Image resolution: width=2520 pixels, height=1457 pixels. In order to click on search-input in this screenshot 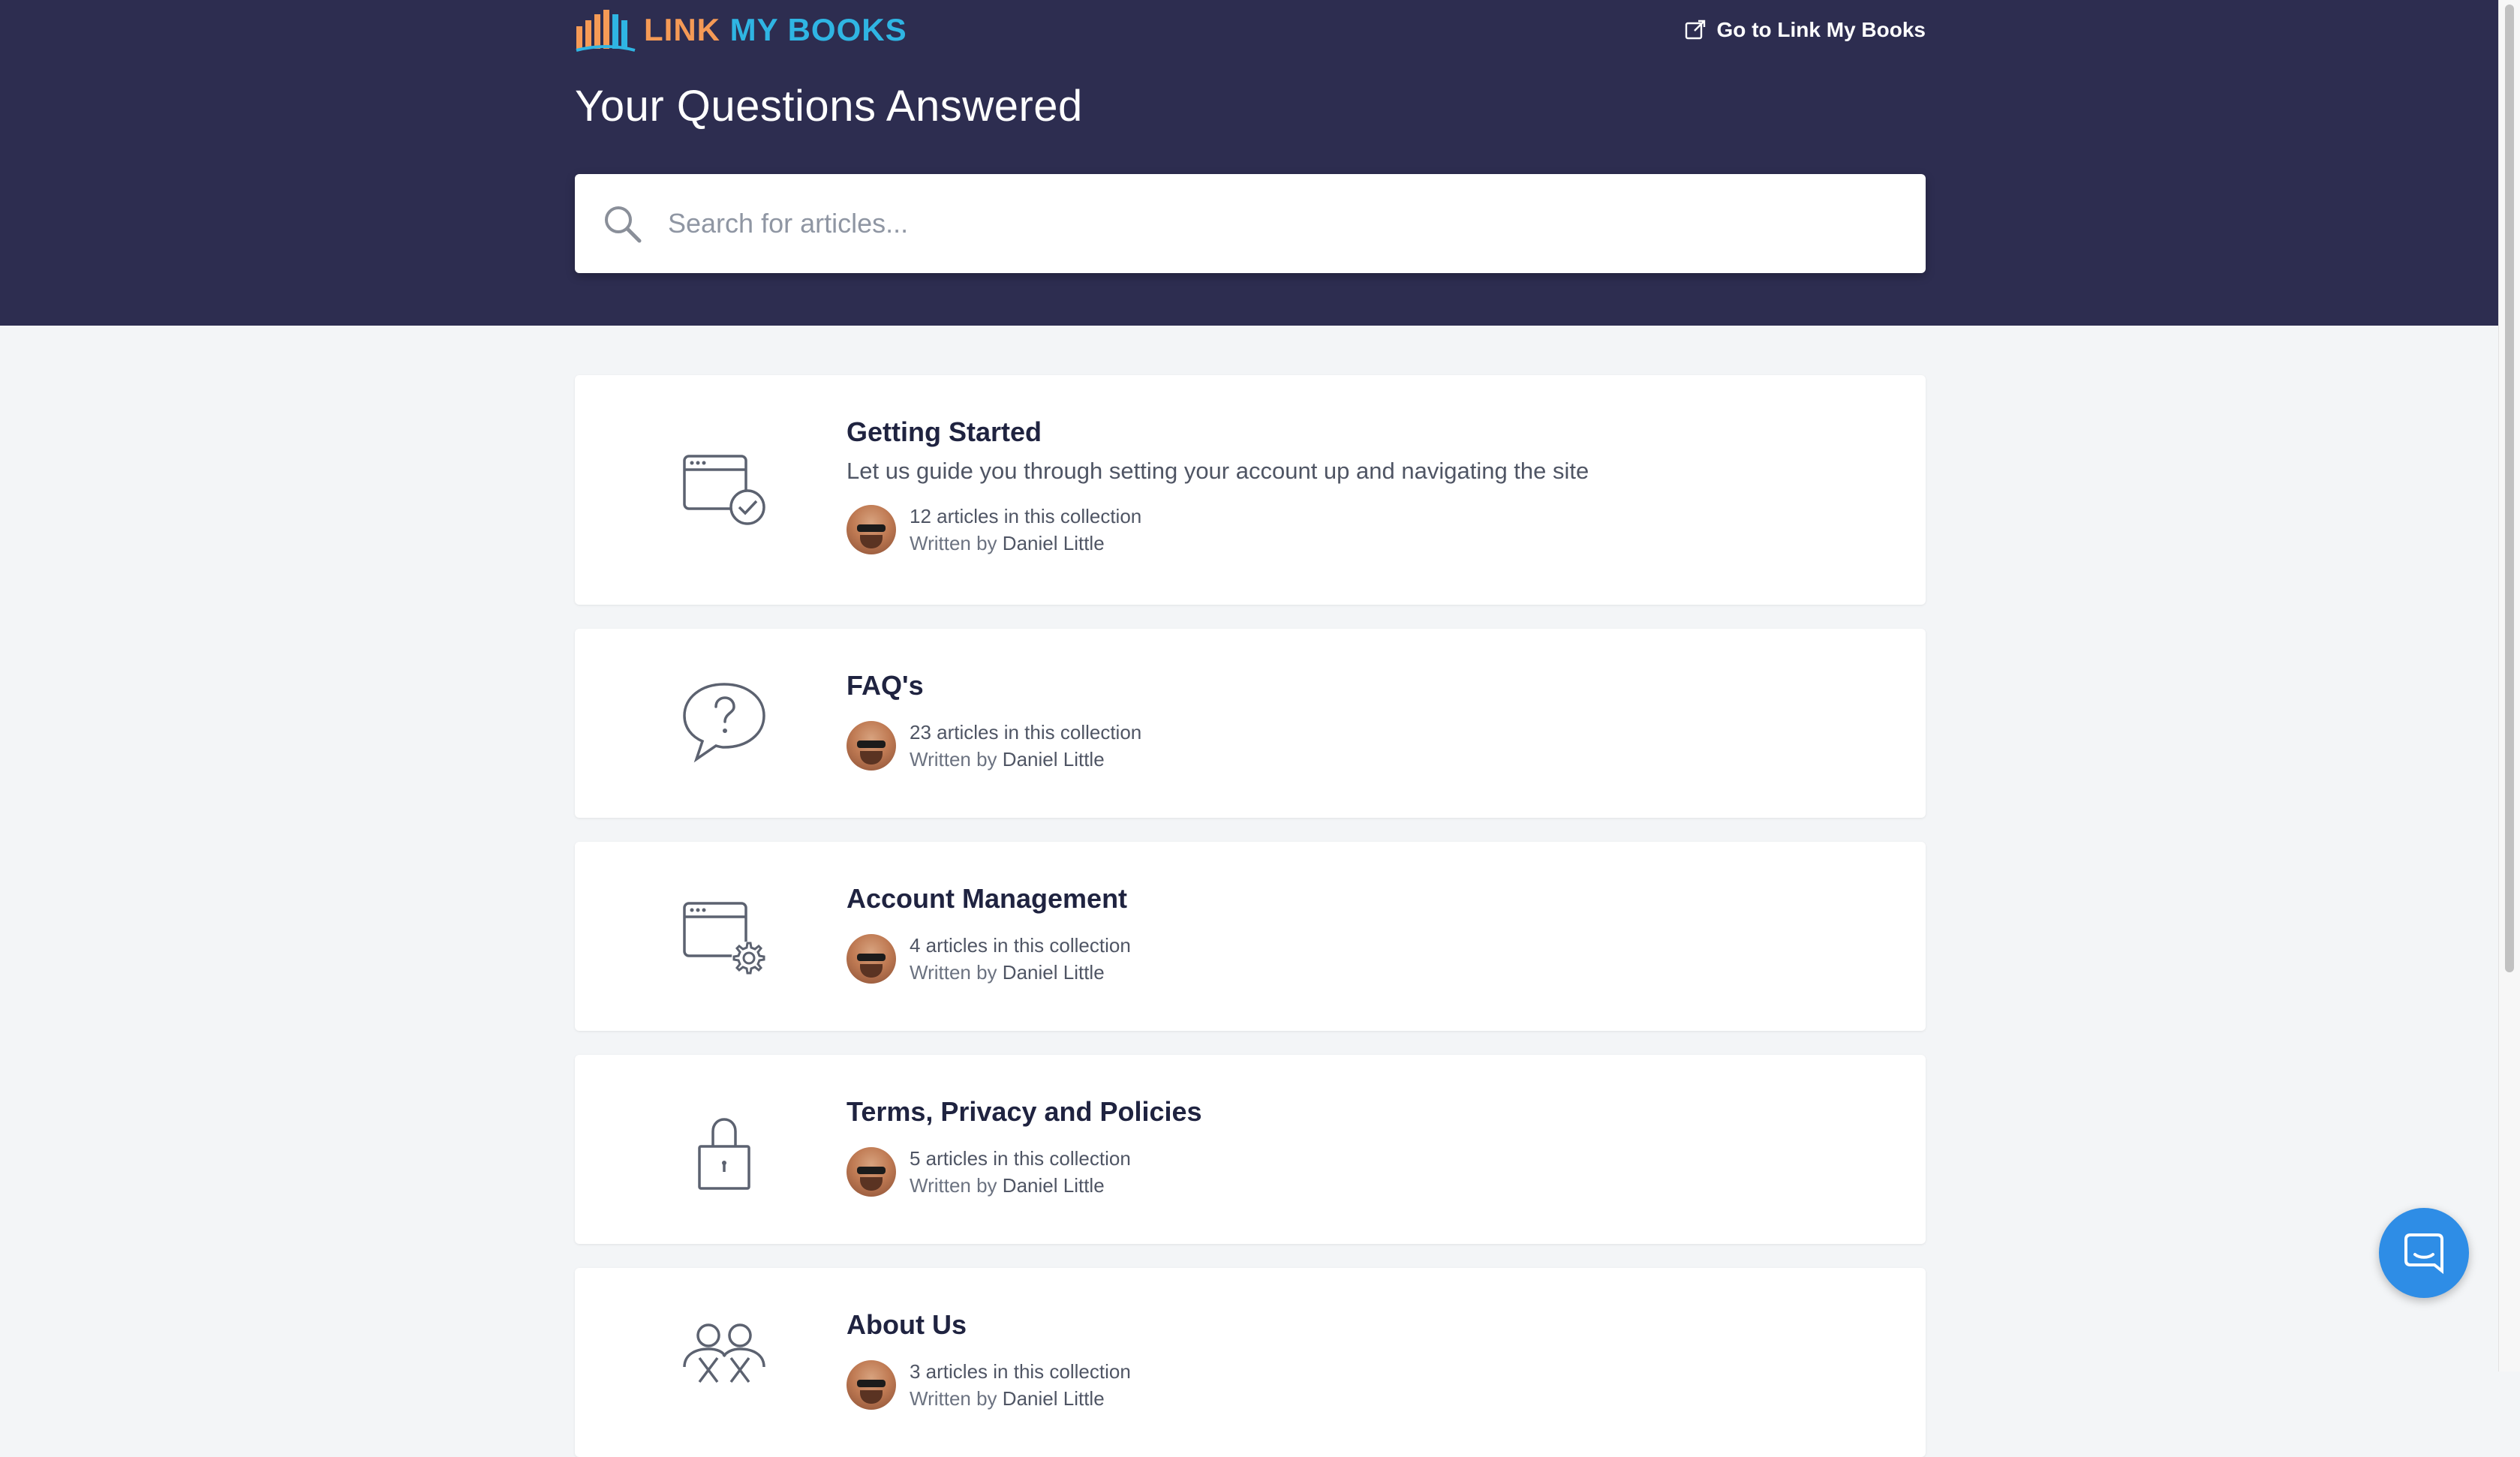, I will do `click(1296, 223)`.